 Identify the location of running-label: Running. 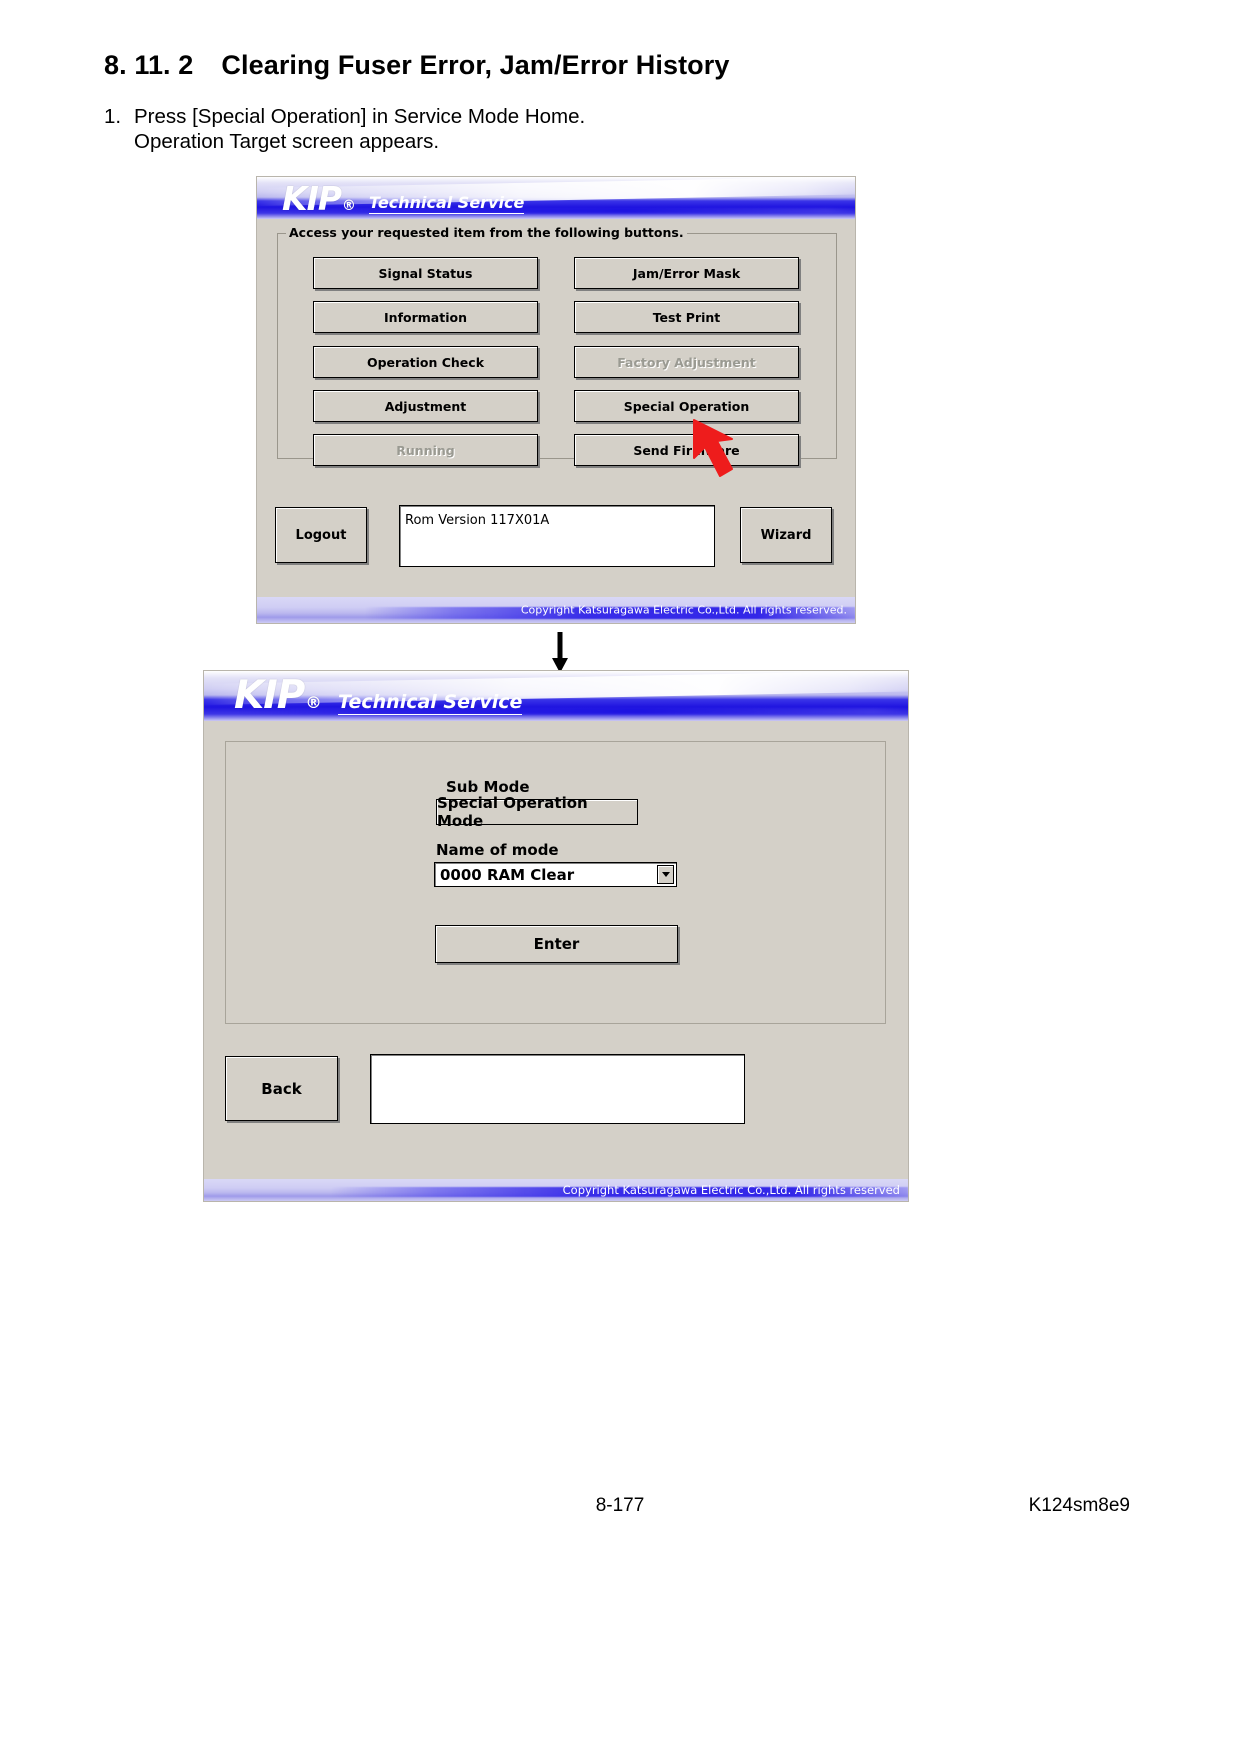
(425, 450).